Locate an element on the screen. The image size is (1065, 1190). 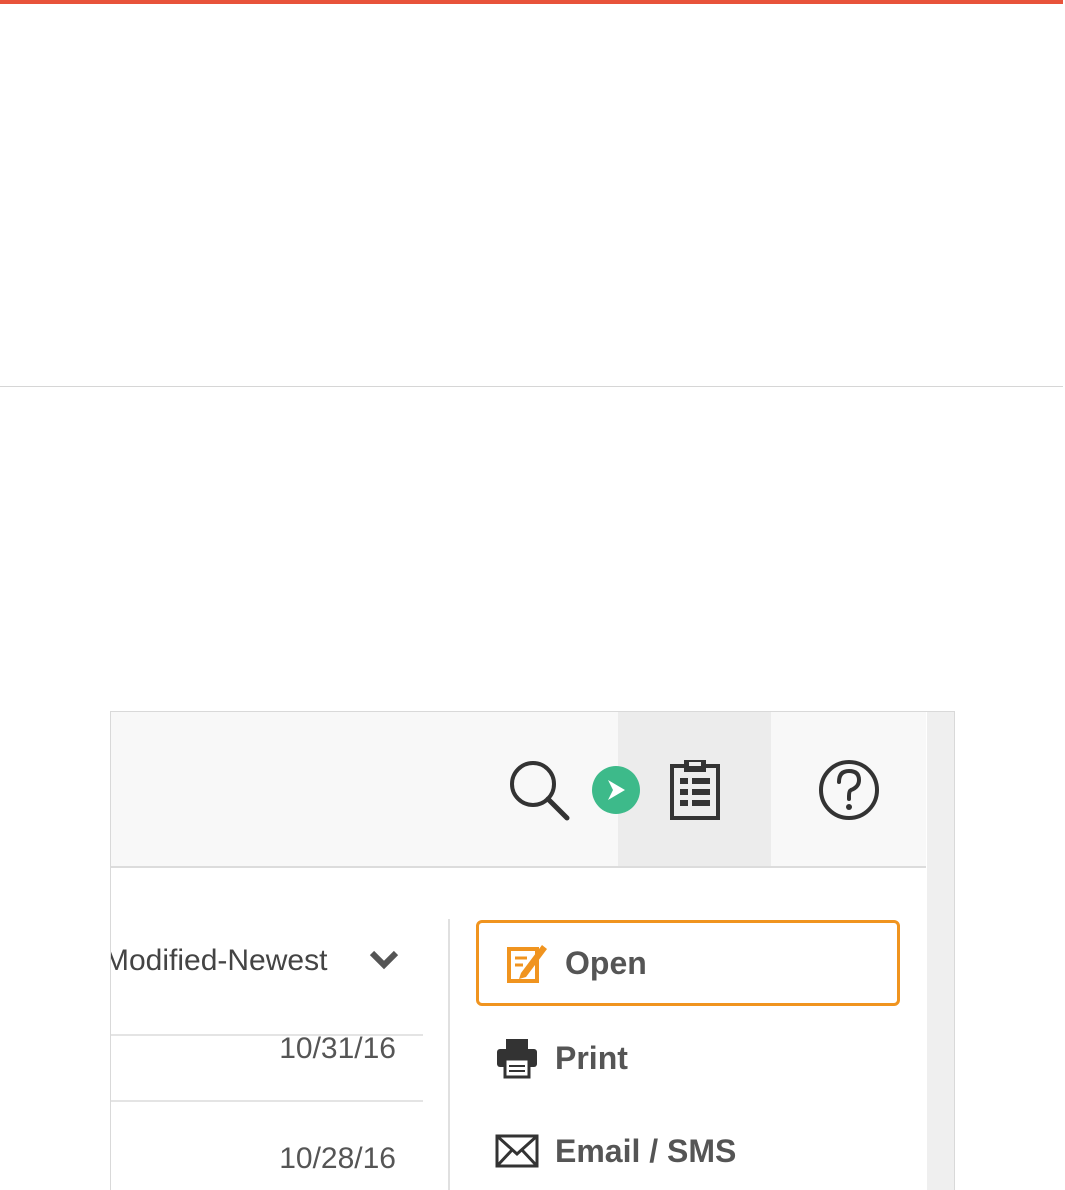
help-button is located at coordinates (849, 790).